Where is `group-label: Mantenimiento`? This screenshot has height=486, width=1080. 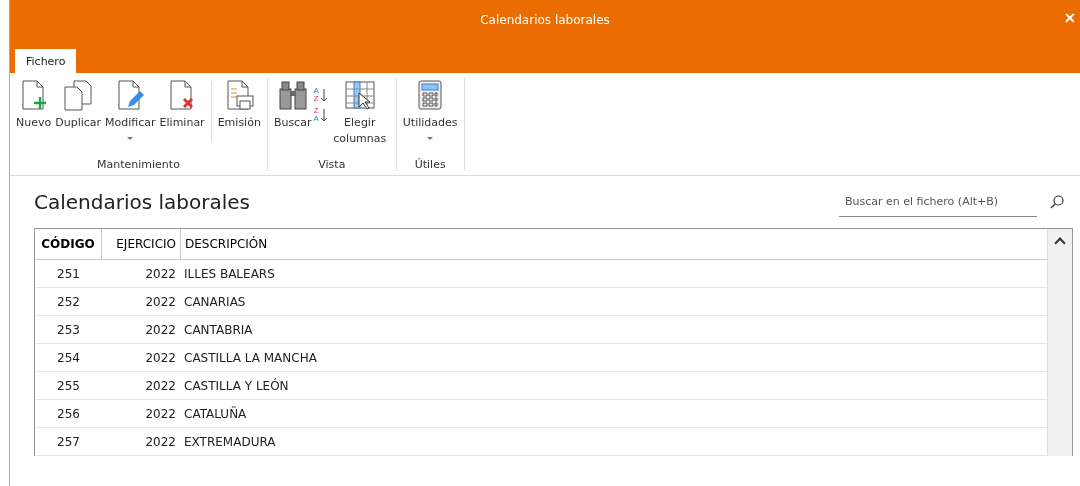
group-label: Mantenimiento is located at coordinates (138, 164).